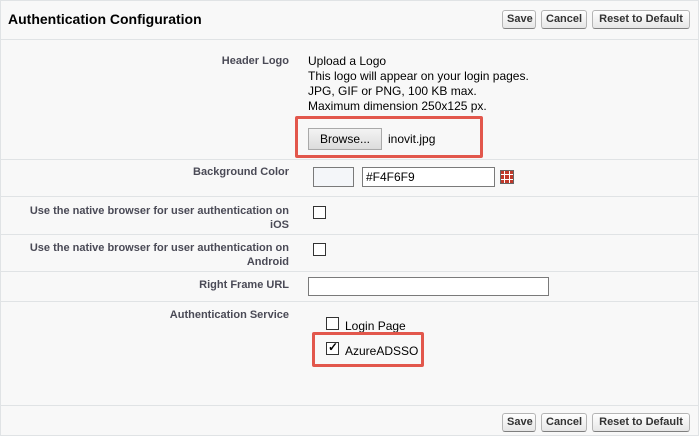 This screenshot has height=436, width=699. I want to click on background-color-input, so click(428, 177).